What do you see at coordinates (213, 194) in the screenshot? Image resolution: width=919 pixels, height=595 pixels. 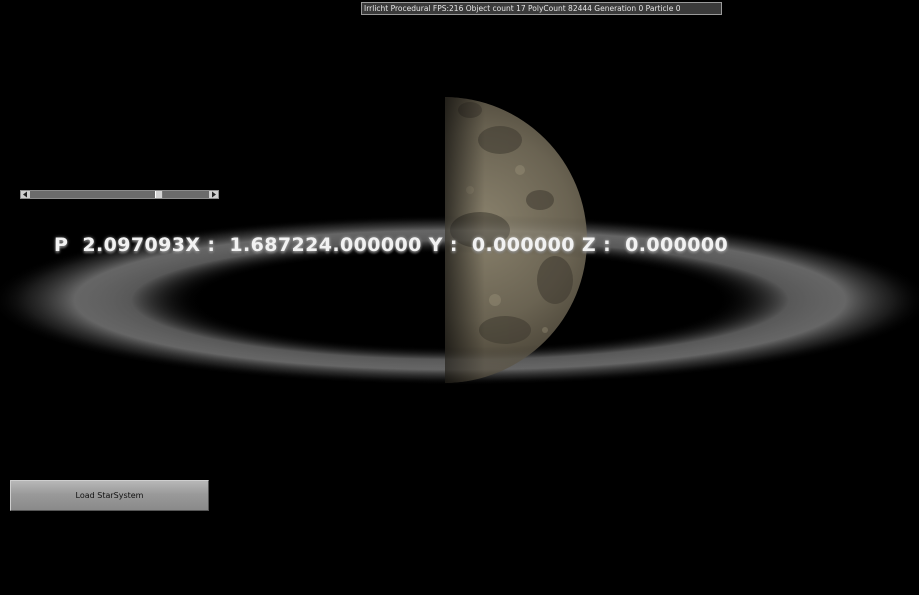 I see `arrow-right-icon` at bounding box center [213, 194].